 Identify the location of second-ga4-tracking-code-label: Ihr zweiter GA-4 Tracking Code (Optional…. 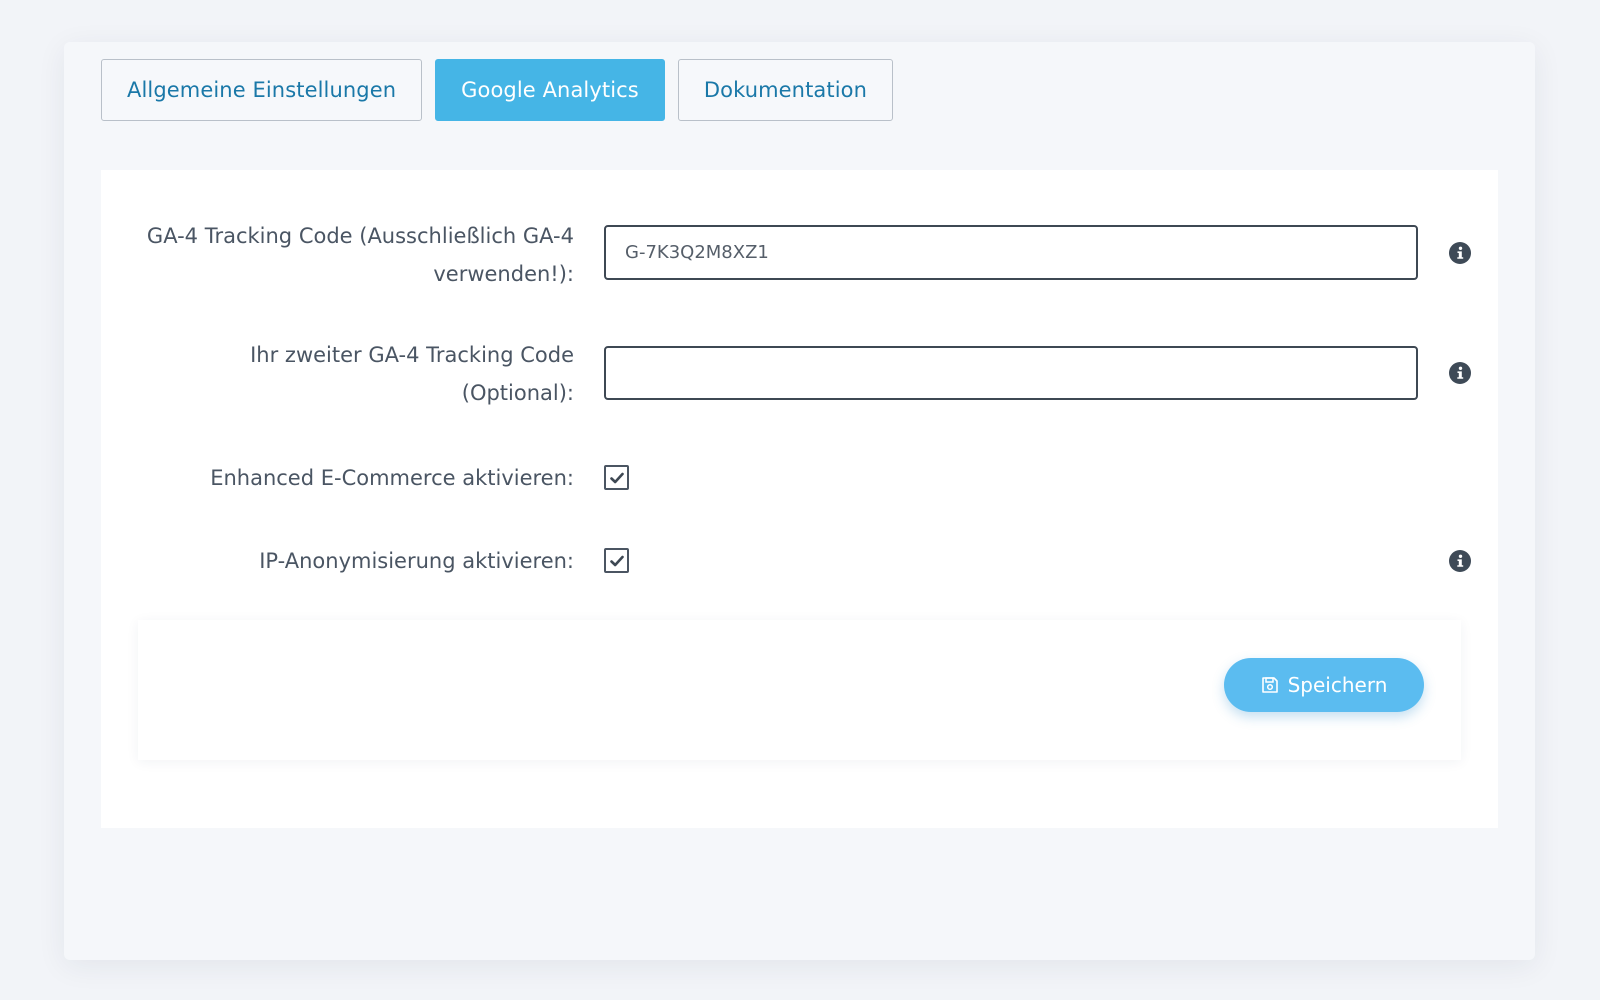
(347, 374).